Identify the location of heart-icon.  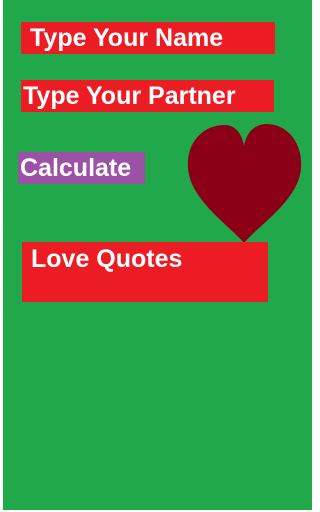
(244, 183).